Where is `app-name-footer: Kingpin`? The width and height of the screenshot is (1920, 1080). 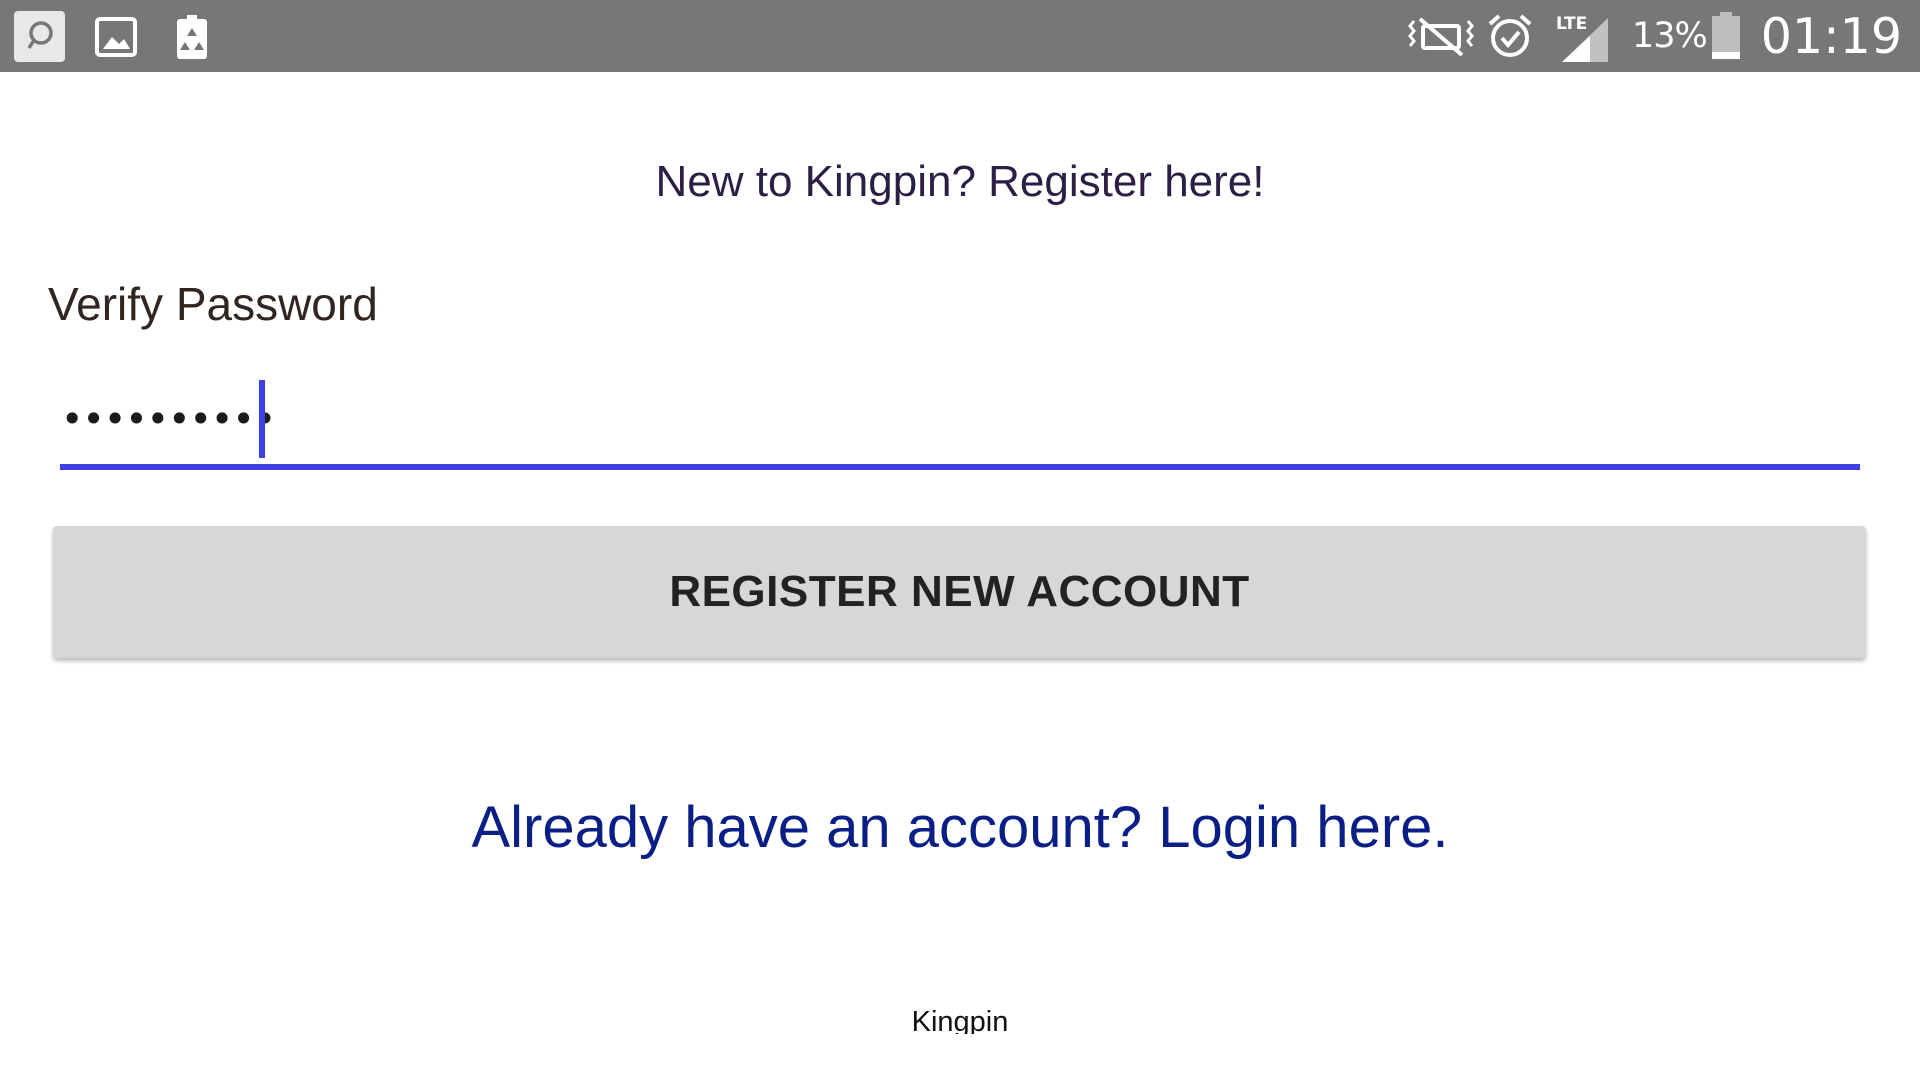 app-name-footer: Kingpin is located at coordinates (960, 1020).